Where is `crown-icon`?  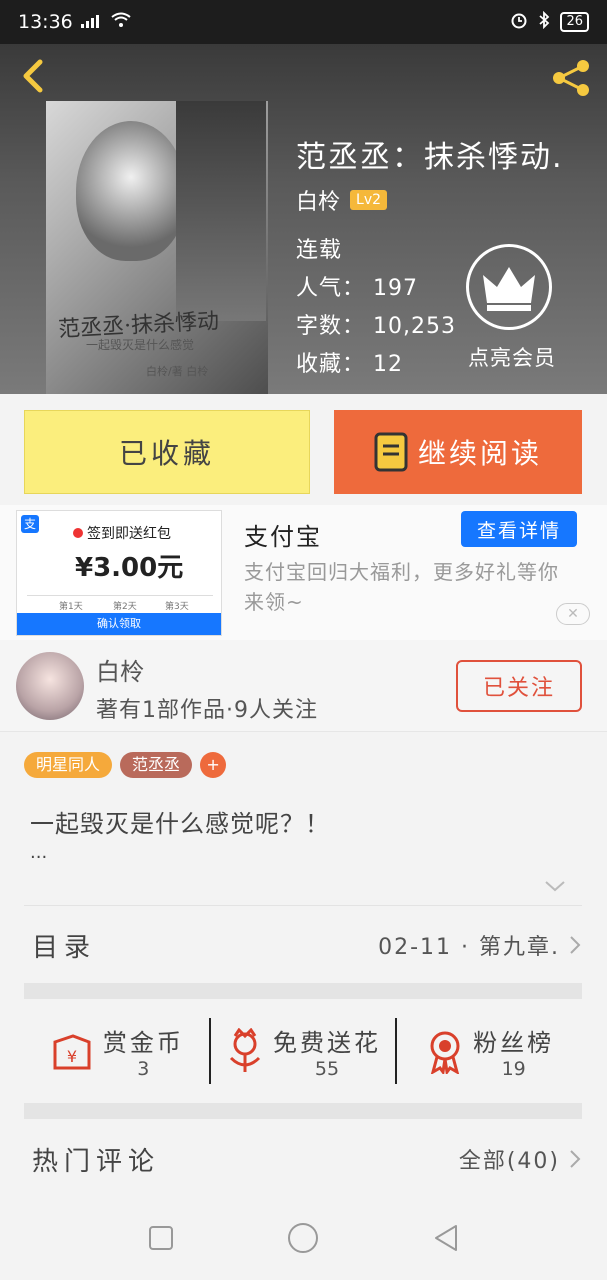 crown-icon is located at coordinates (509, 289).